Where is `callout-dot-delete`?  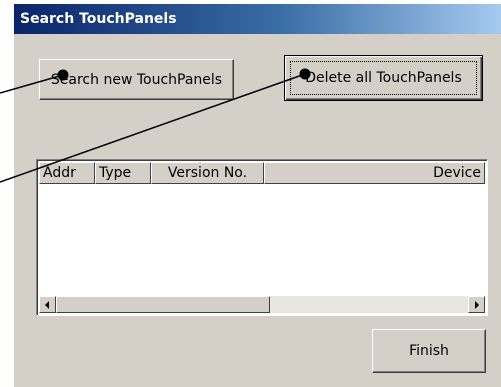
callout-dot-delete is located at coordinates (305, 74).